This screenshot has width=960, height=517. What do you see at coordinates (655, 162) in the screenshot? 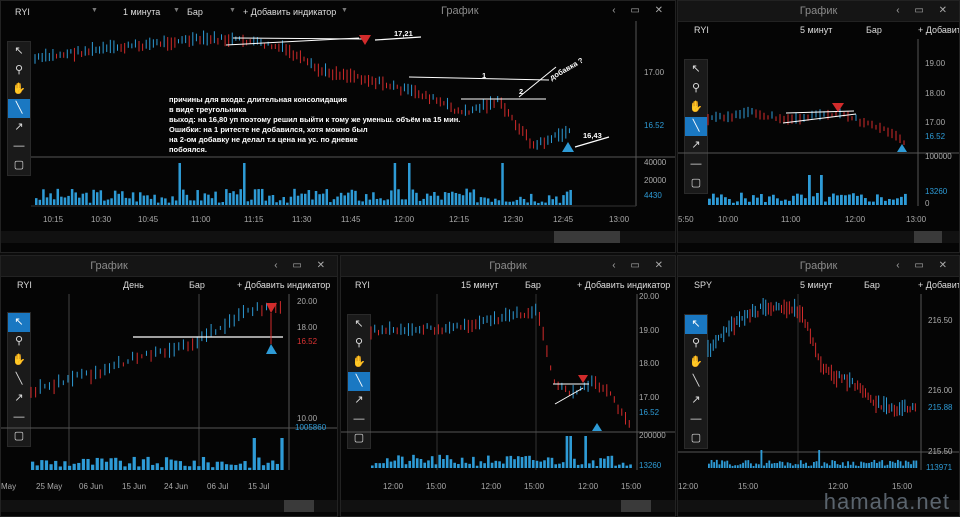
I see `volume-label: 40000` at bounding box center [655, 162].